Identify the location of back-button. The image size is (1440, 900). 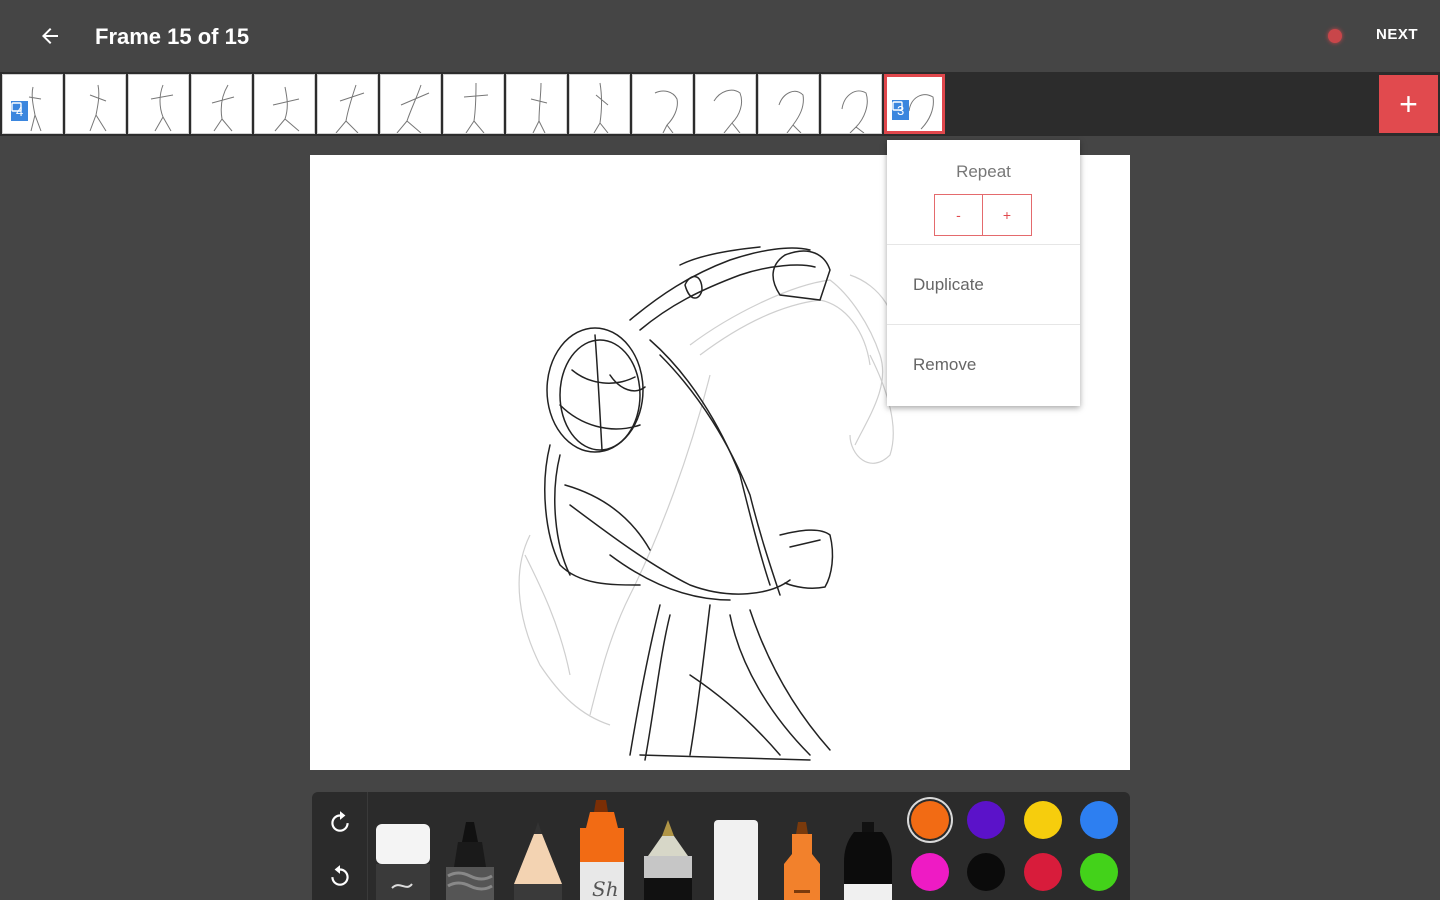
(50, 36).